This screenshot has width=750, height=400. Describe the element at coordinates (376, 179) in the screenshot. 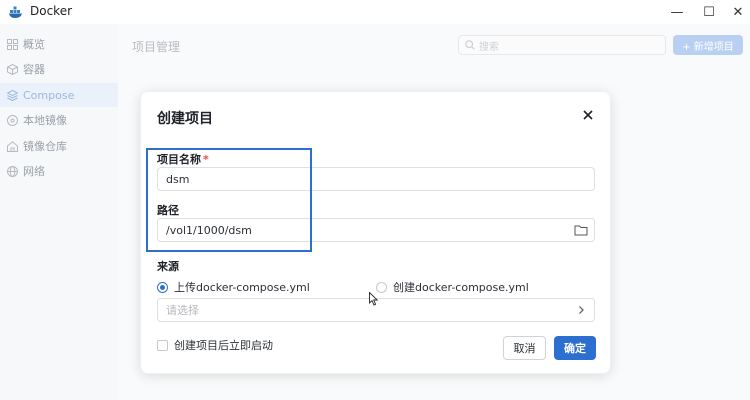

I see `project-name-input: dsm` at that location.